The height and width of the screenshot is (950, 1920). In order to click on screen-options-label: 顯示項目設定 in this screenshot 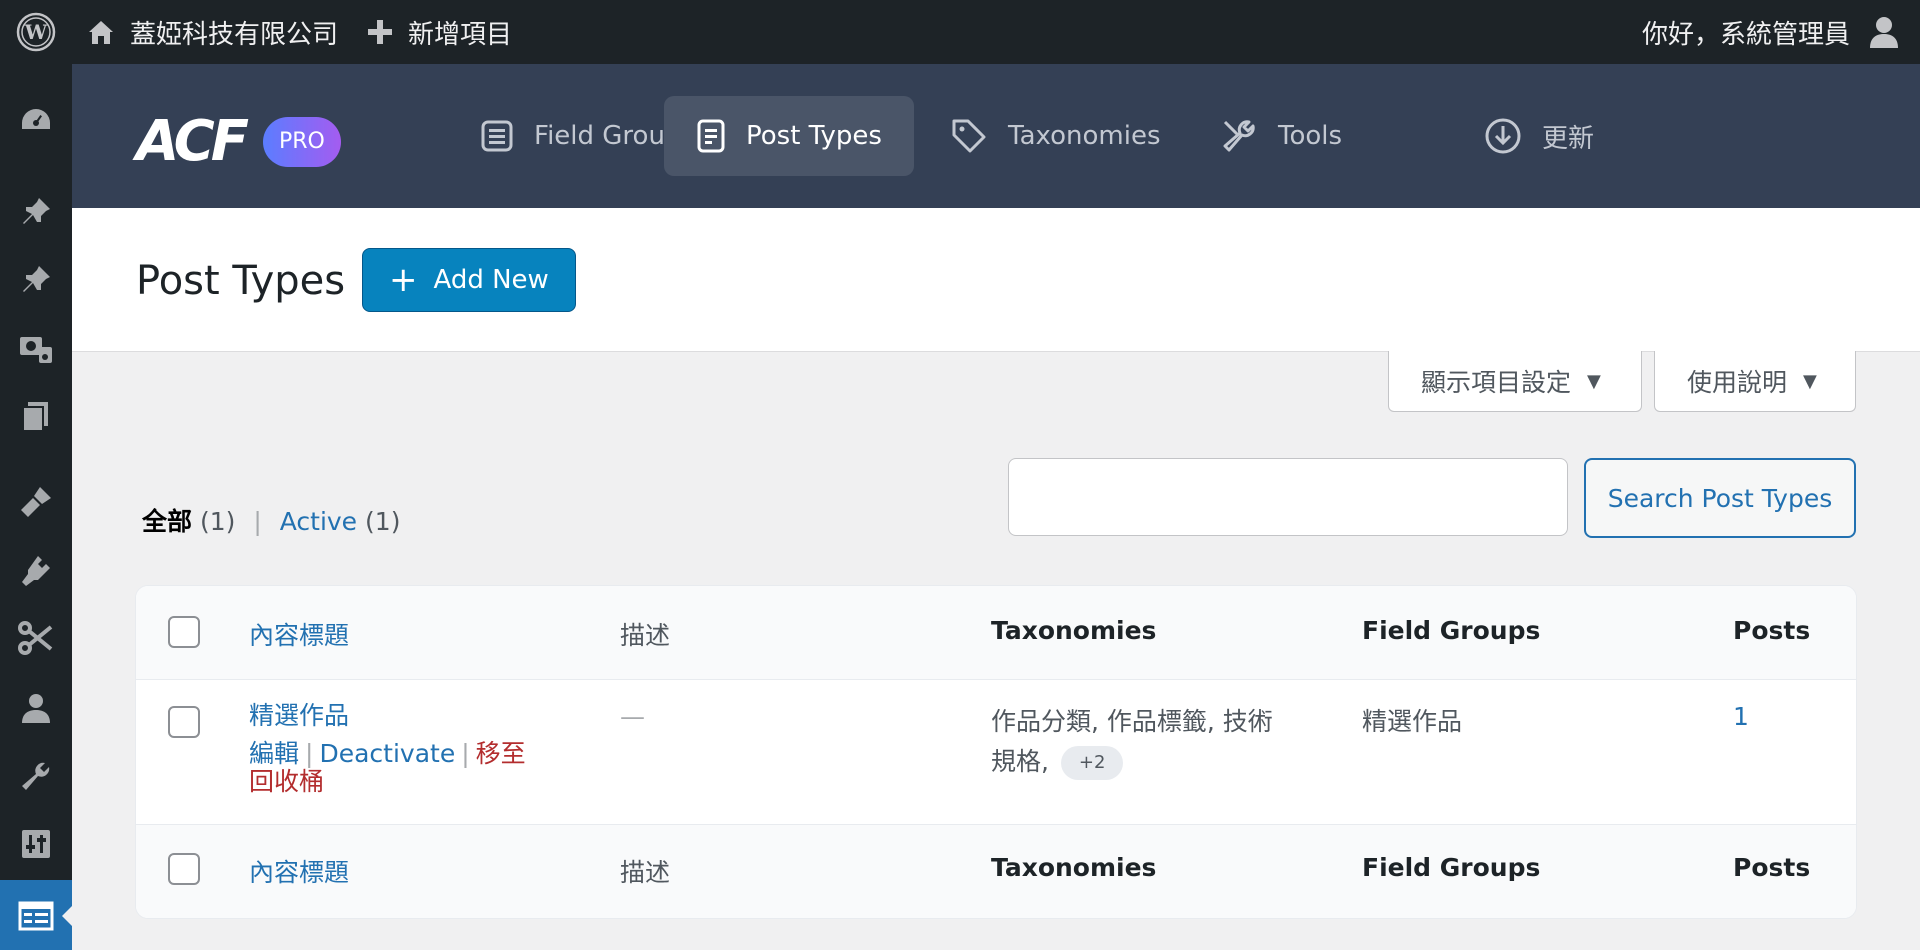, I will do `click(1496, 382)`.